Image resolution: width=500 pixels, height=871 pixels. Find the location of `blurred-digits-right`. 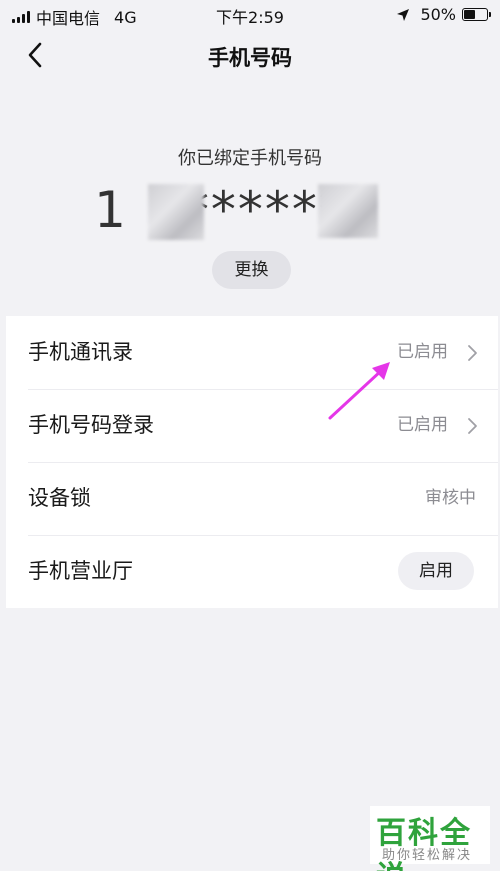

blurred-digits-right is located at coordinates (348, 211).